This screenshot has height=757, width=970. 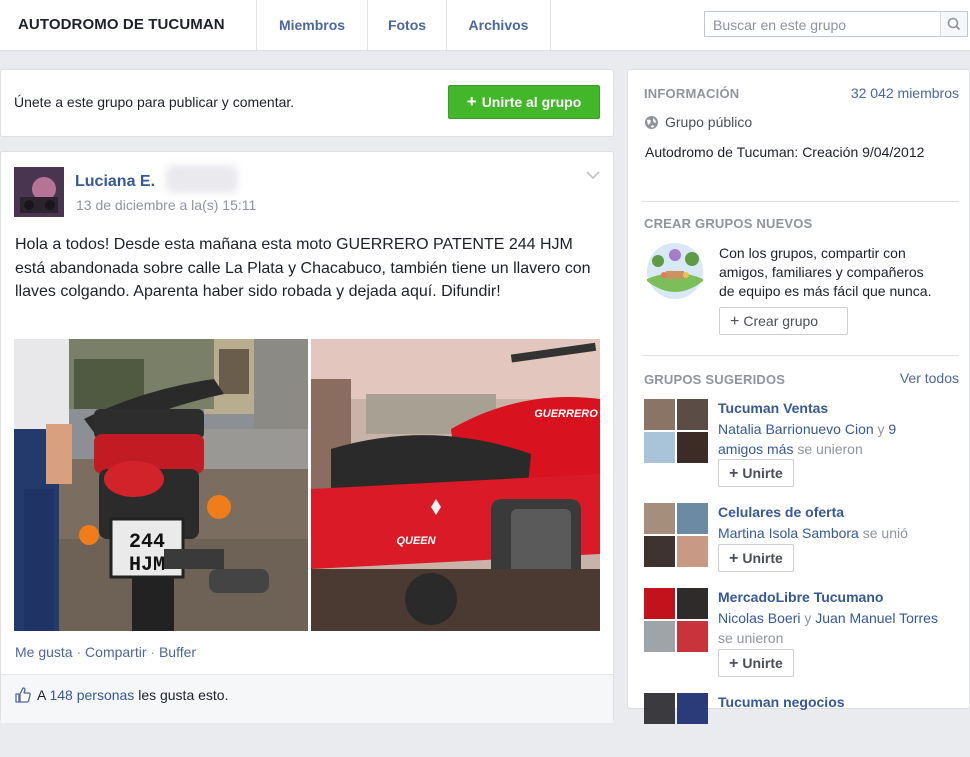 I want to click on suggested-group-name: Celulares de oferta, so click(x=781, y=512).